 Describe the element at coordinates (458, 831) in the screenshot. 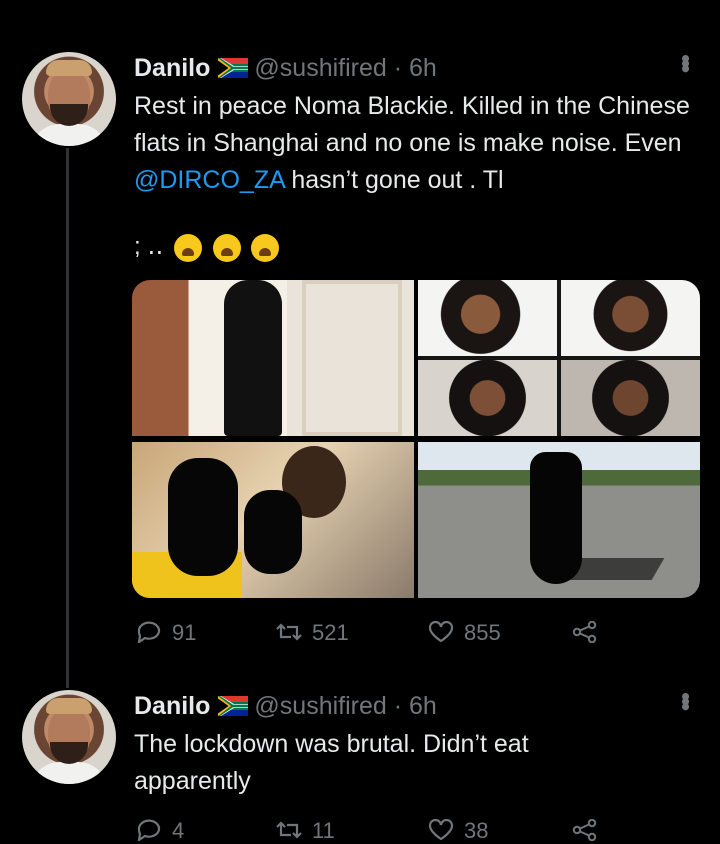

I see `like-button: 38` at that location.